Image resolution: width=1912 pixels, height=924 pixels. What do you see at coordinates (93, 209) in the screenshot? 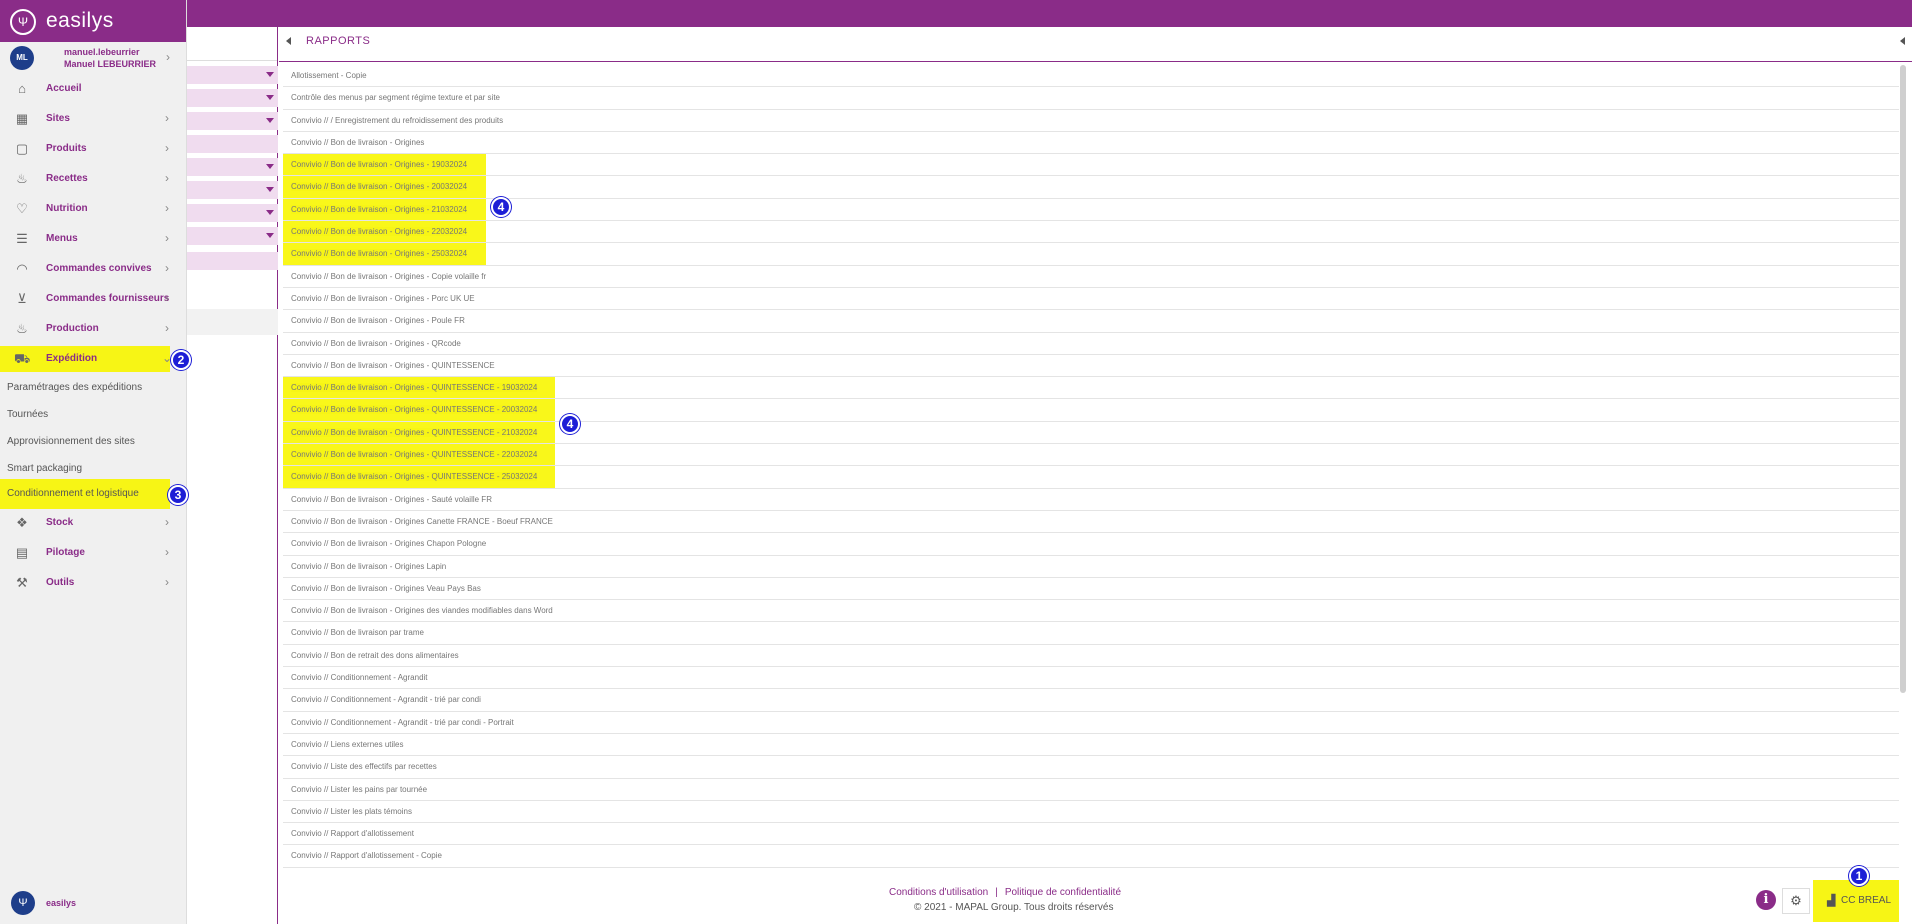
I see `sidebar-item-nutrition: ♡ Nutrition ›` at bounding box center [93, 209].